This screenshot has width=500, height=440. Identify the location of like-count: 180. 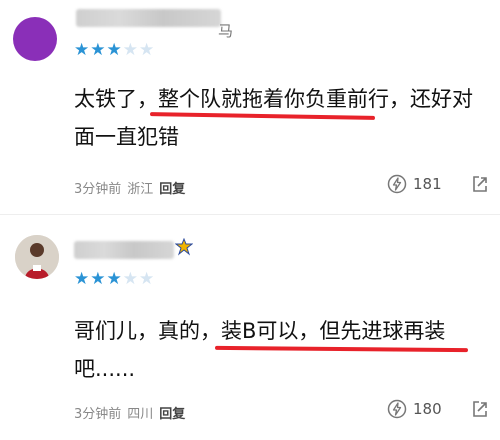
(427, 409).